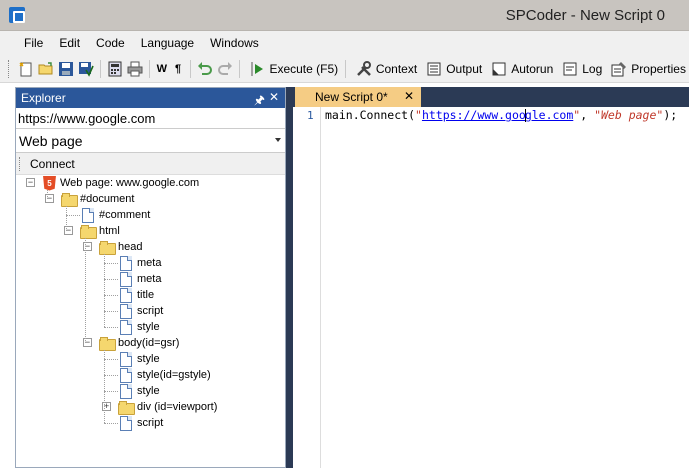 The height and width of the screenshot is (468, 689). What do you see at coordinates (647, 69) in the screenshot?
I see `properties-button: Properties` at bounding box center [647, 69].